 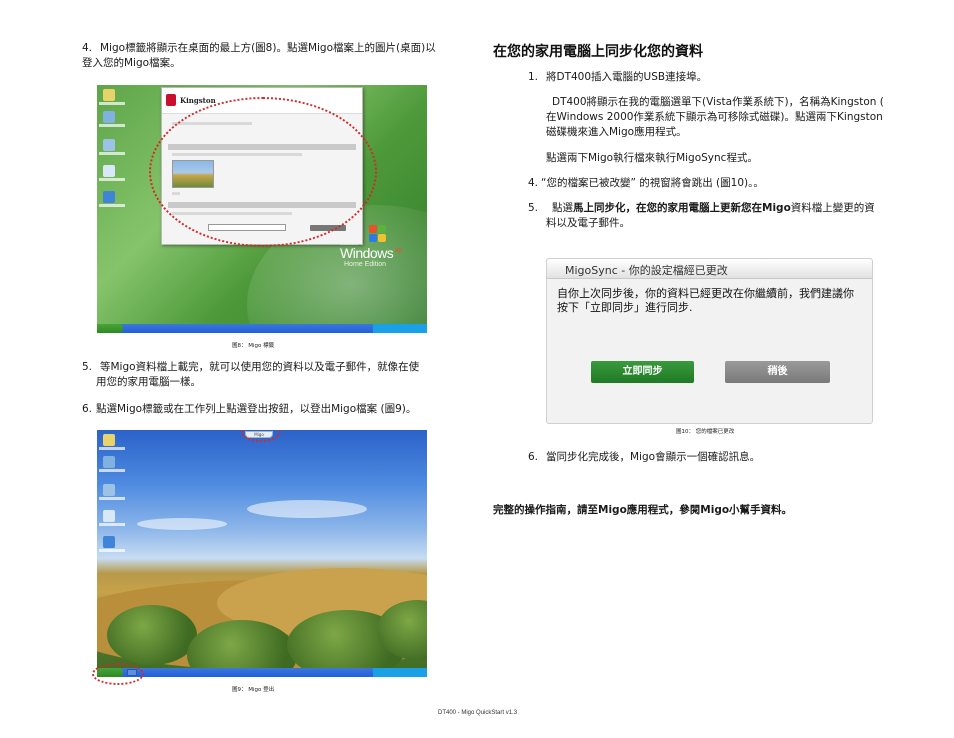 What do you see at coordinates (646, 270) in the screenshot?
I see `dialog-title: MigoSync - 你的設定檔經已更改` at bounding box center [646, 270].